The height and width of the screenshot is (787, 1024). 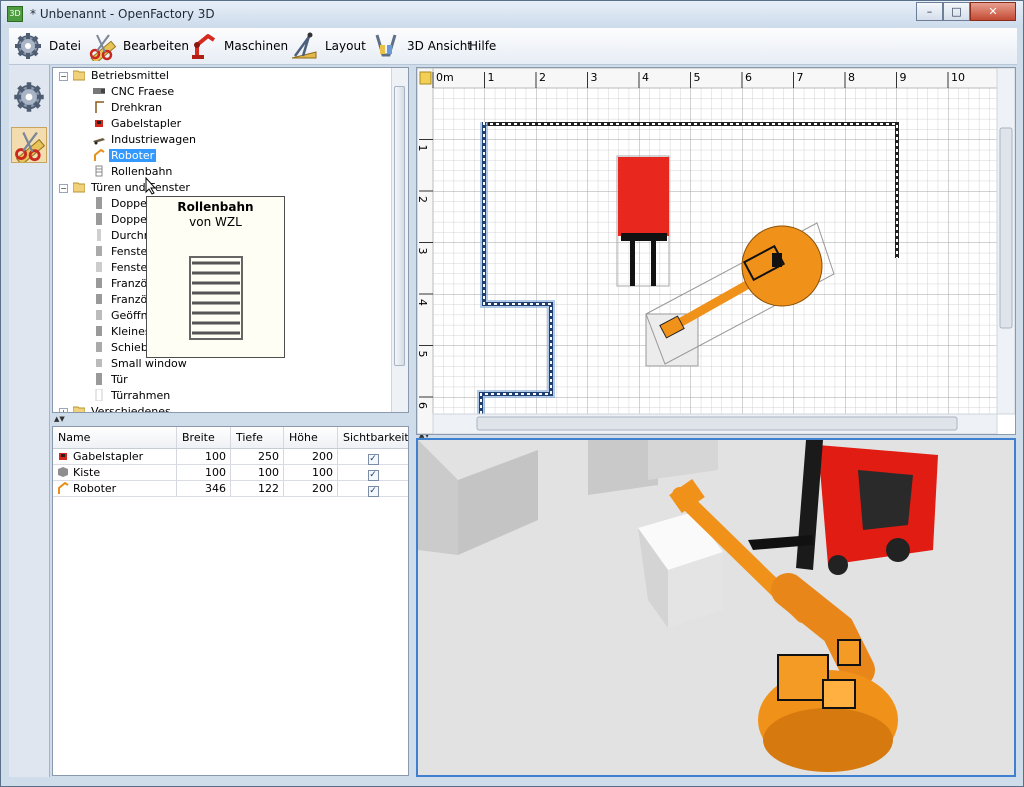 I want to click on ruler-x-label: 9, so click(x=903, y=77).